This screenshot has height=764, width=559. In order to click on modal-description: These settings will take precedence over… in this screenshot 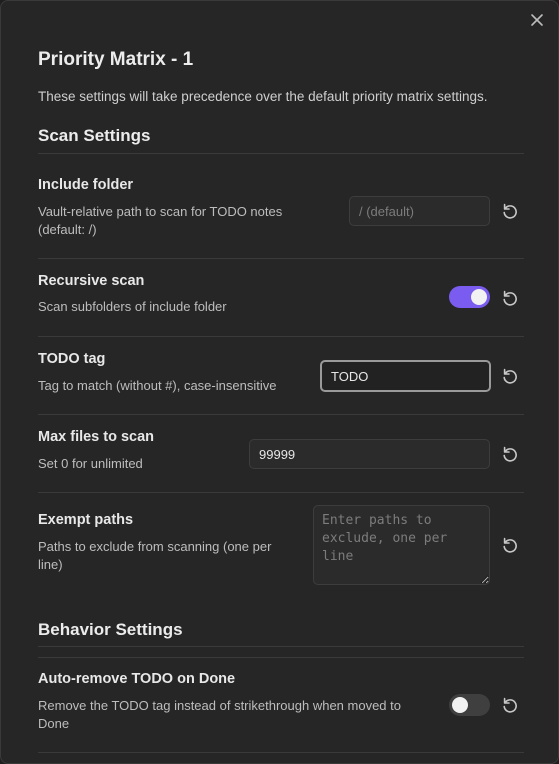, I will do `click(263, 96)`.